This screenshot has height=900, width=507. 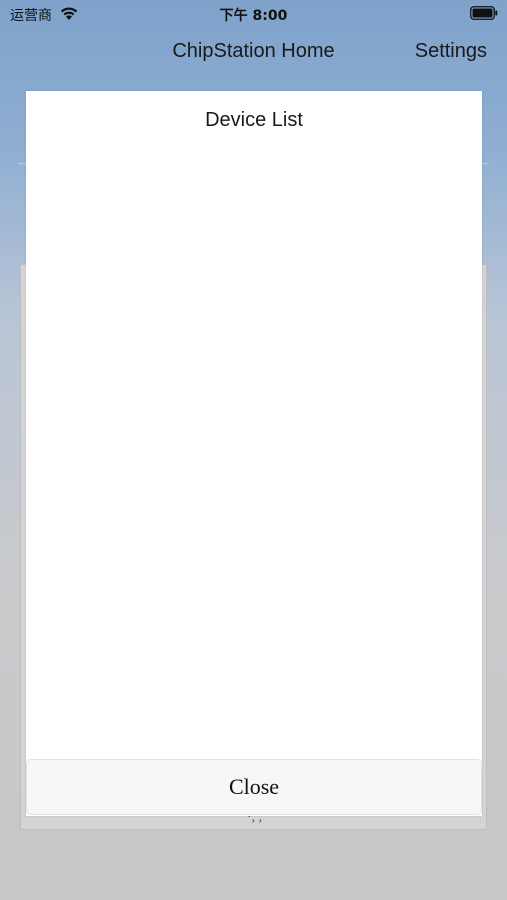 I want to click on battery-icon, so click(x=484, y=13).